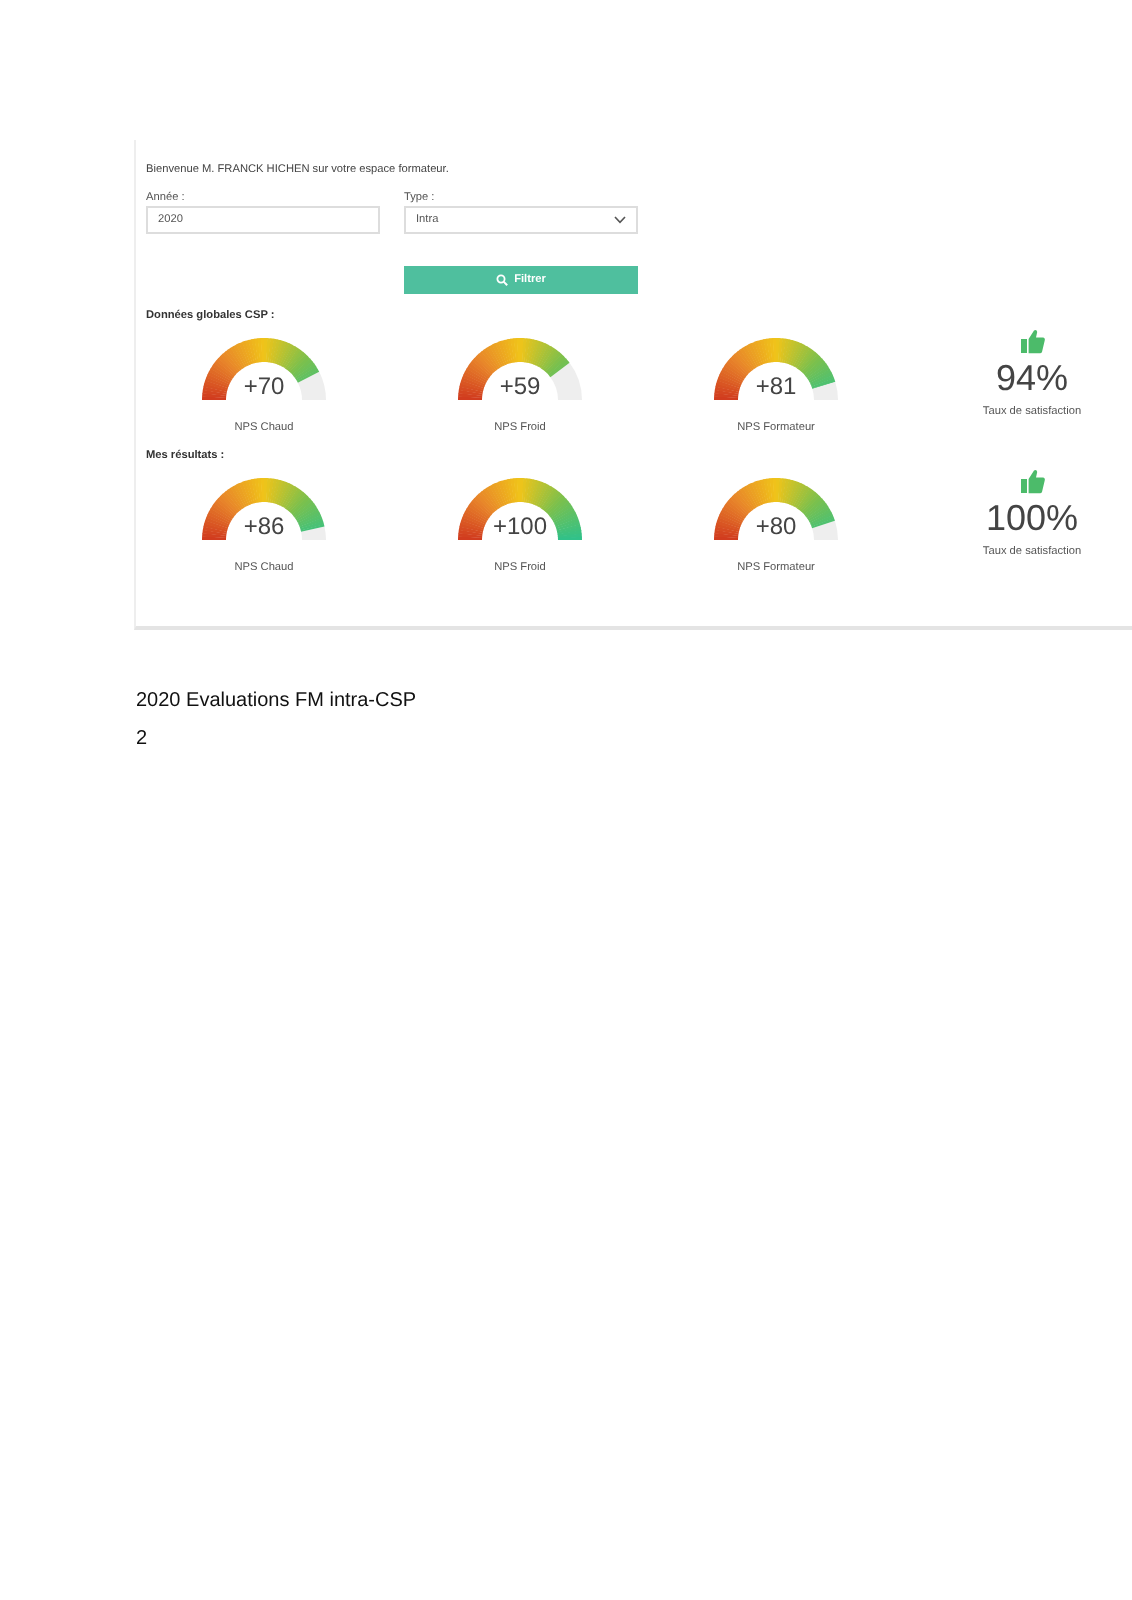 This screenshot has height=1600, width=1132. Describe the element at coordinates (520, 526) in the screenshot. I see `gauge-value: +100` at that location.